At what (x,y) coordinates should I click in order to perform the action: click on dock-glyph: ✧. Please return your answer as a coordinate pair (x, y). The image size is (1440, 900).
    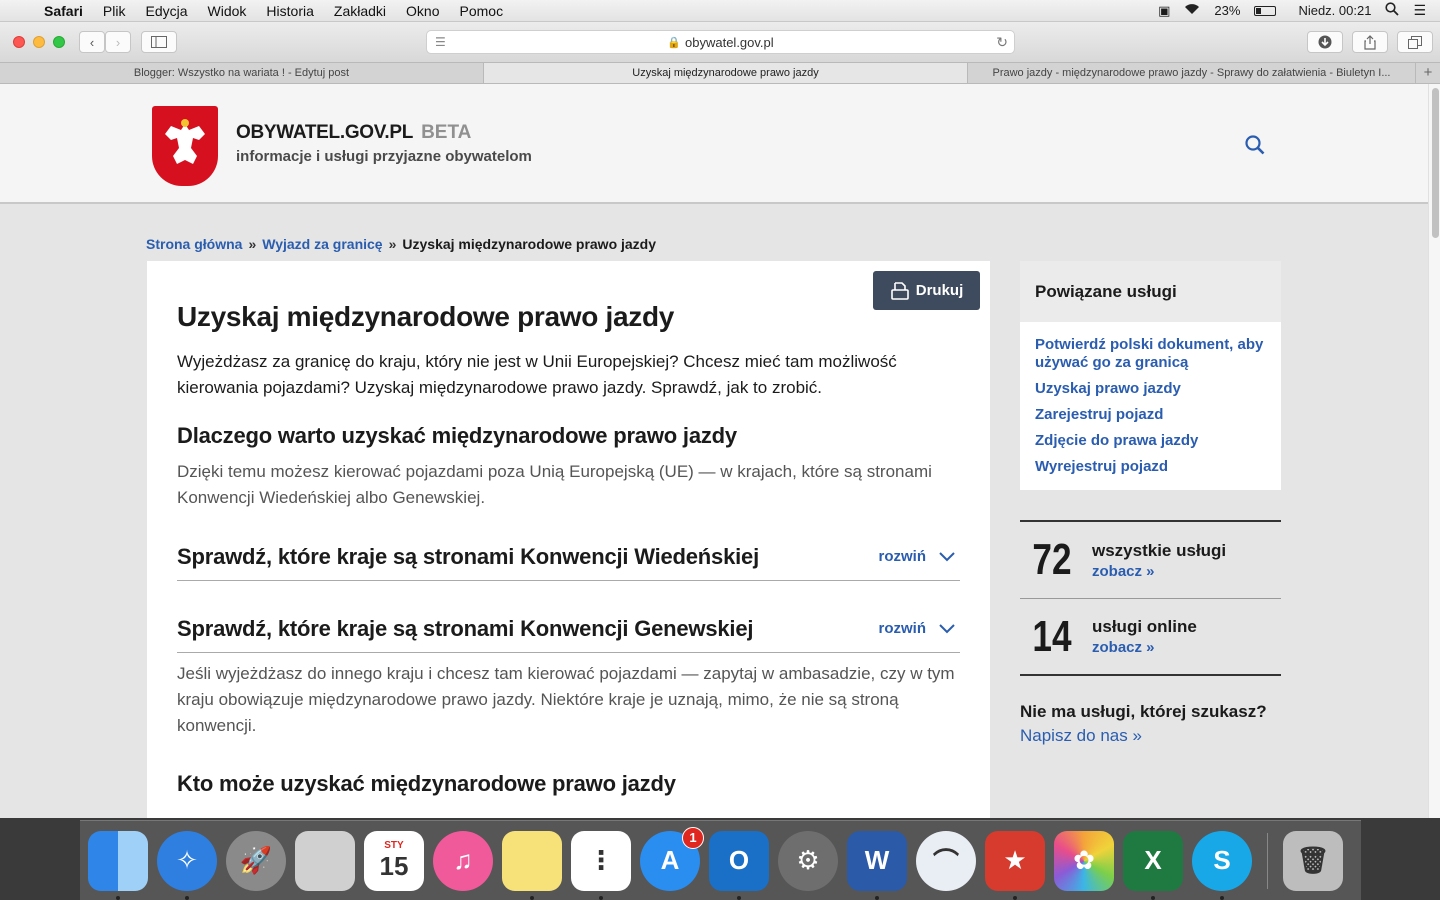
    Looking at the image, I should click on (187, 860).